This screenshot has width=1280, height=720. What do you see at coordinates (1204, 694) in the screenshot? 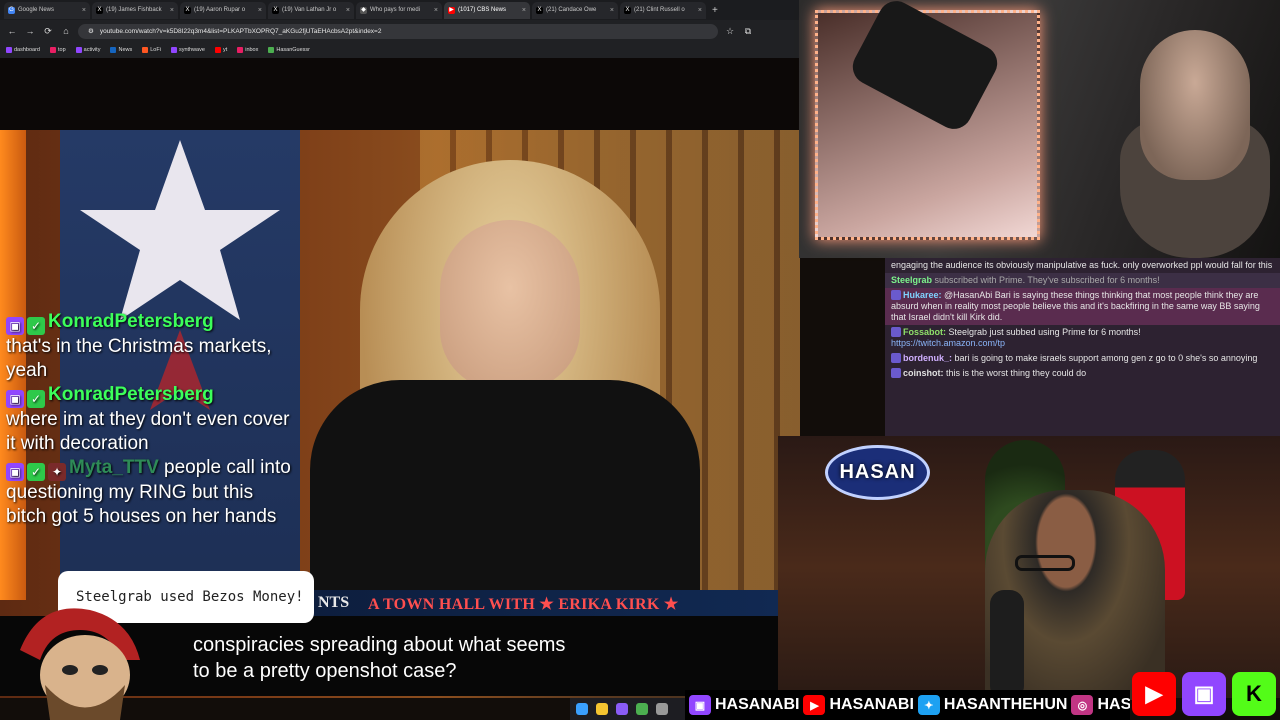
I see `twitch-icon: ▣` at bounding box center [1204, 694].